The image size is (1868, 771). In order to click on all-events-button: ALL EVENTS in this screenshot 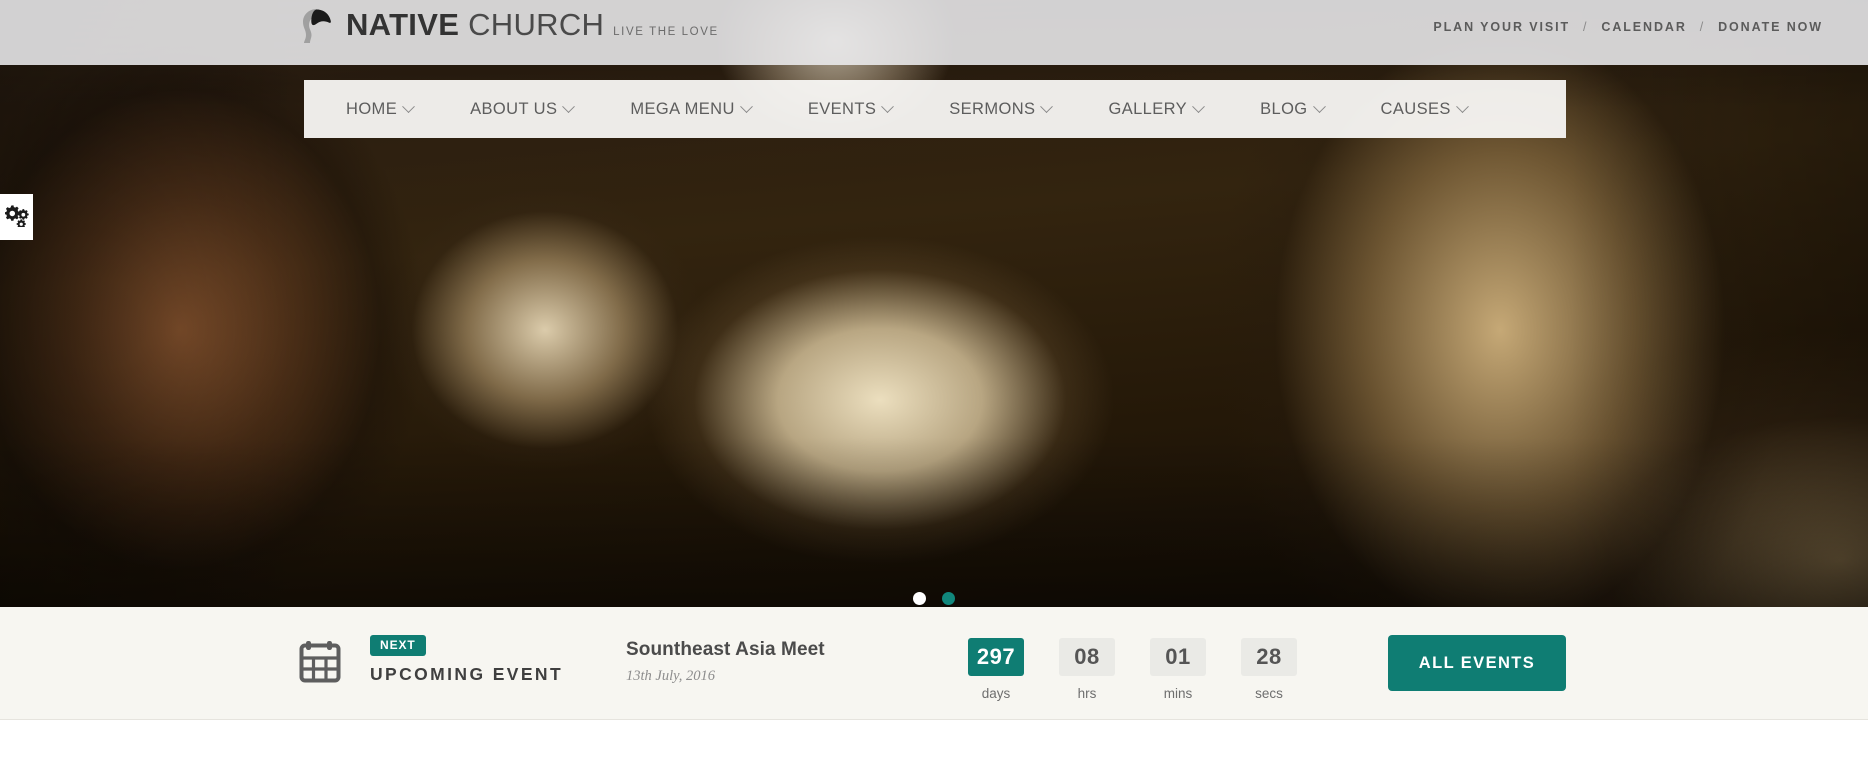, I will do `click(1477, 663)`.